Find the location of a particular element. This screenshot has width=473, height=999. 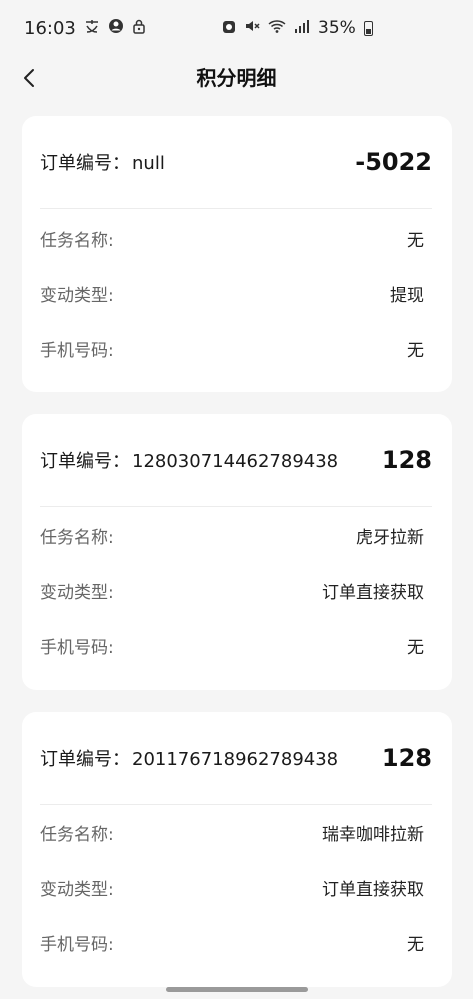

account-icon is located at coordinates (116, 28).